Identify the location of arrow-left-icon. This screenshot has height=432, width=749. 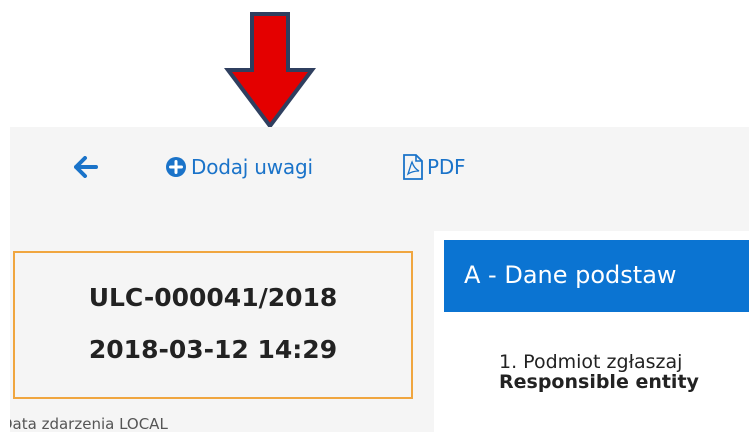
(86, 167).